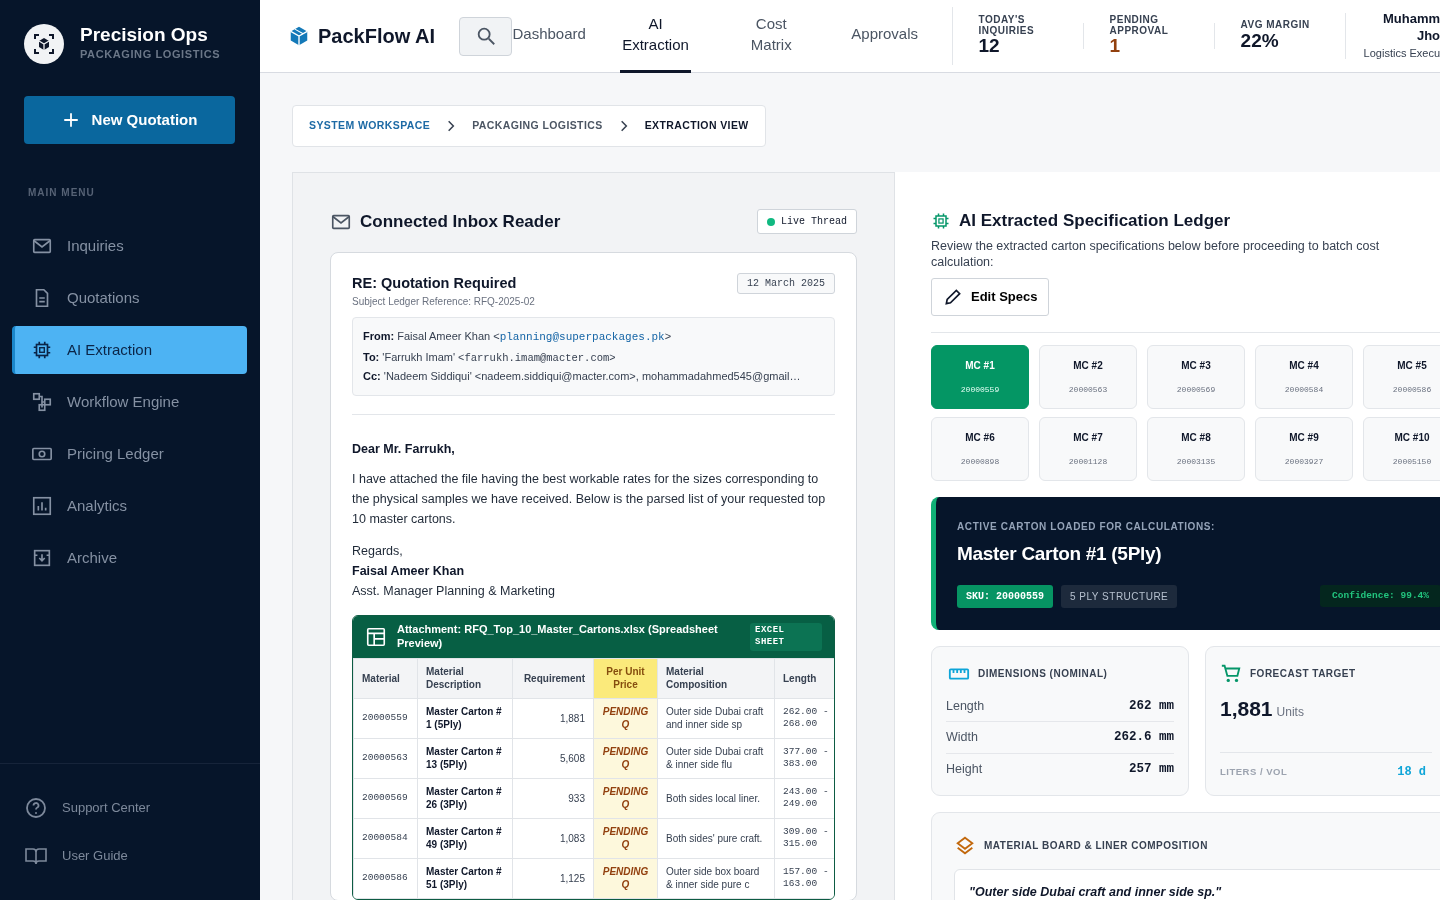 This screenshot has width=1440, height=900. Describe the element at coordinates (696, 126) in the screenshot. I see `breadcrumb-link: EXTRACTION VIEW` at that location.